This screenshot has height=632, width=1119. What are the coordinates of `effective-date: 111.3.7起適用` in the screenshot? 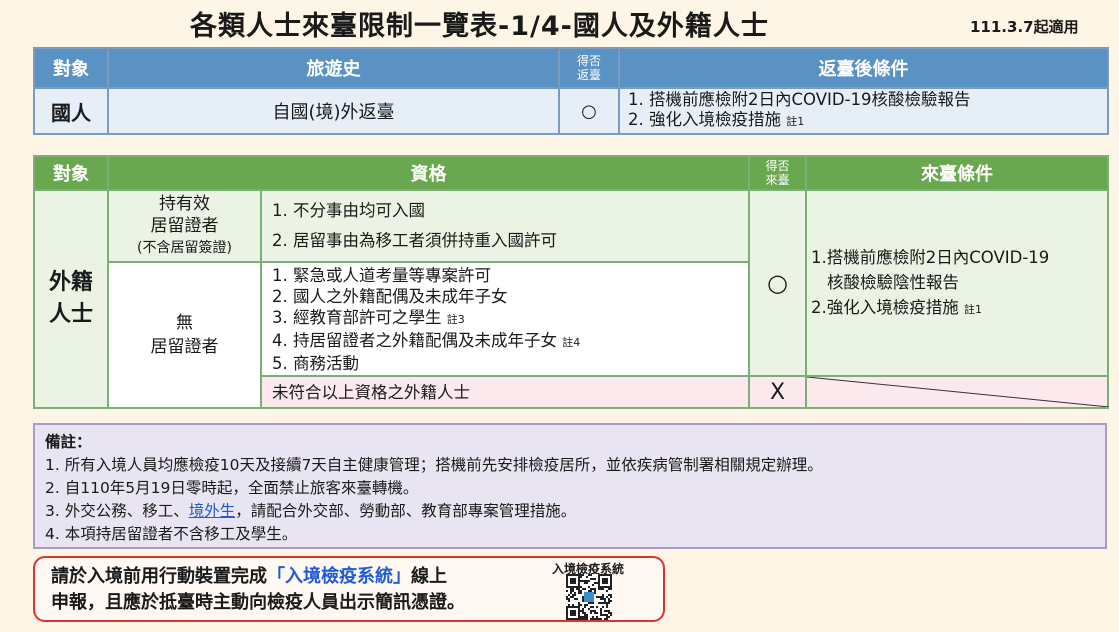 It's located at (1024, 27).